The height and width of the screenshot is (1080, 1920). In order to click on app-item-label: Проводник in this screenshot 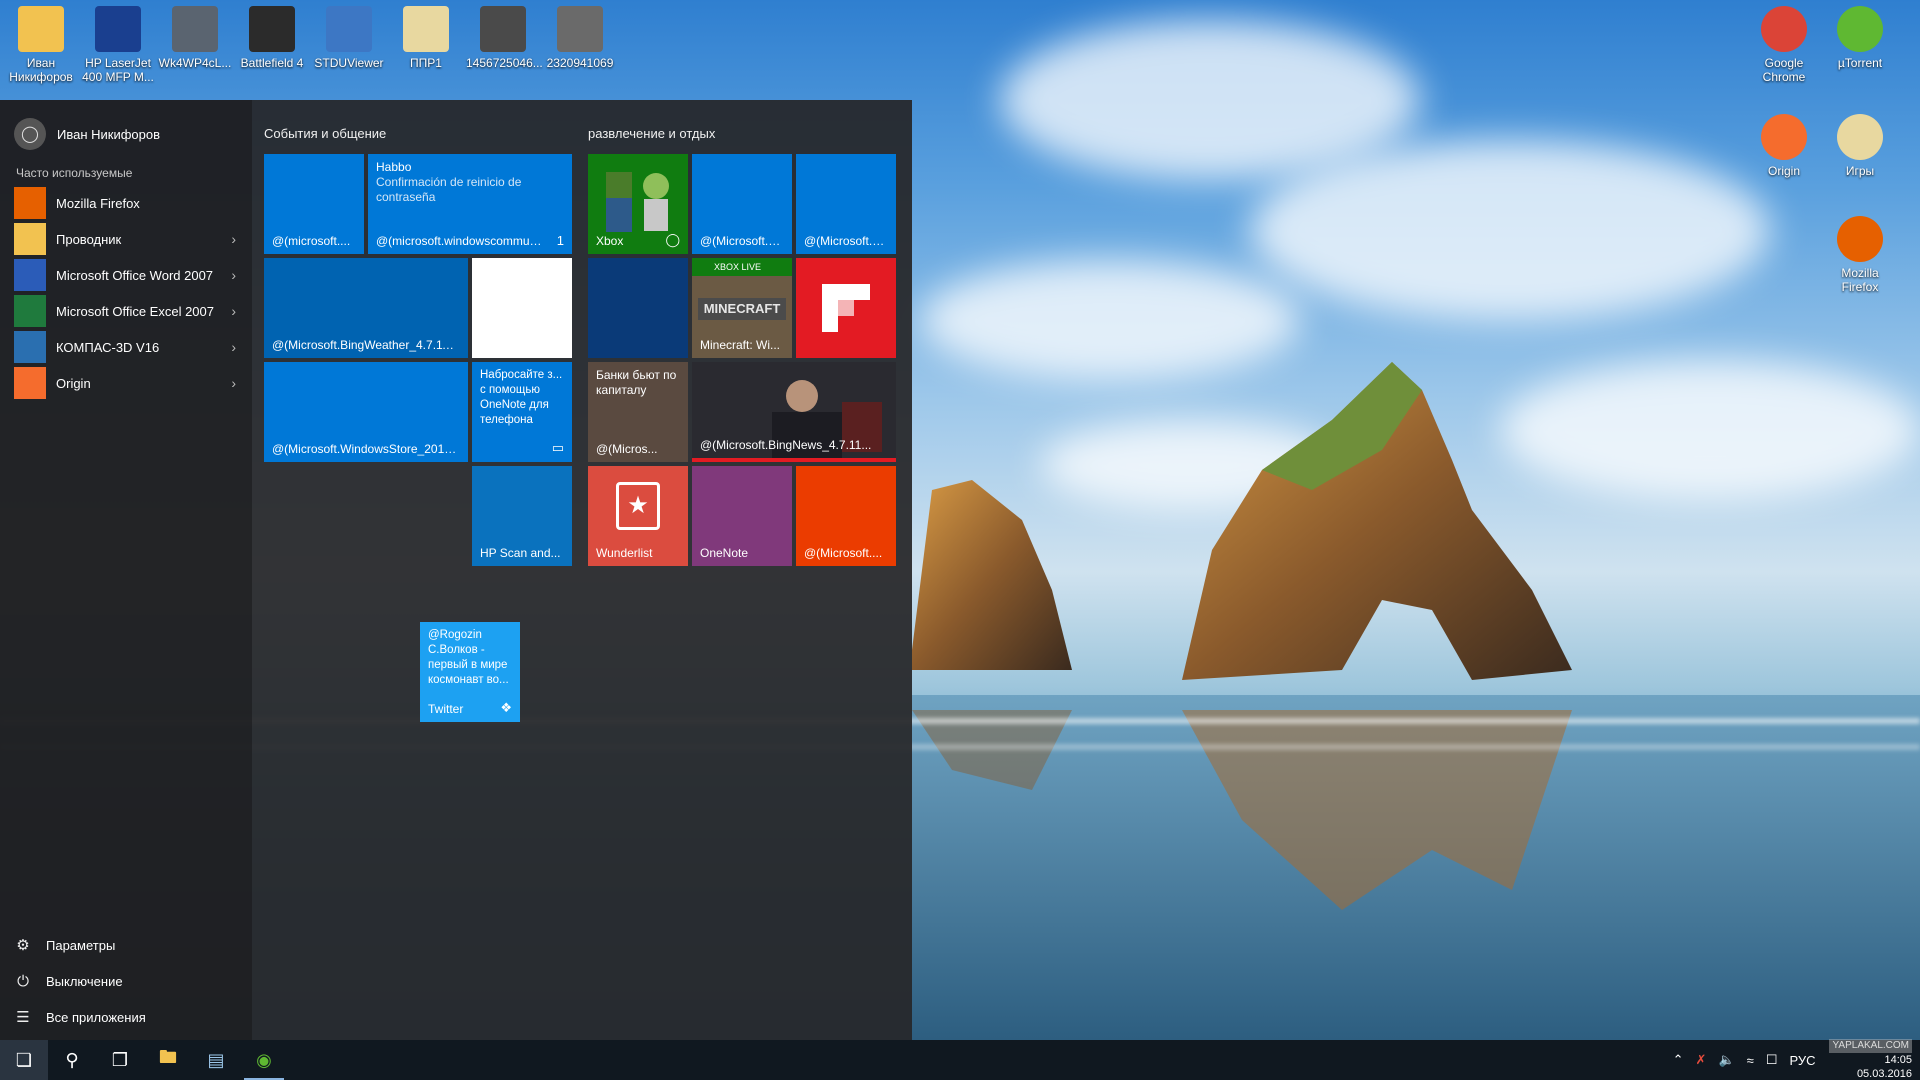, I will do `click(89, 239)`.